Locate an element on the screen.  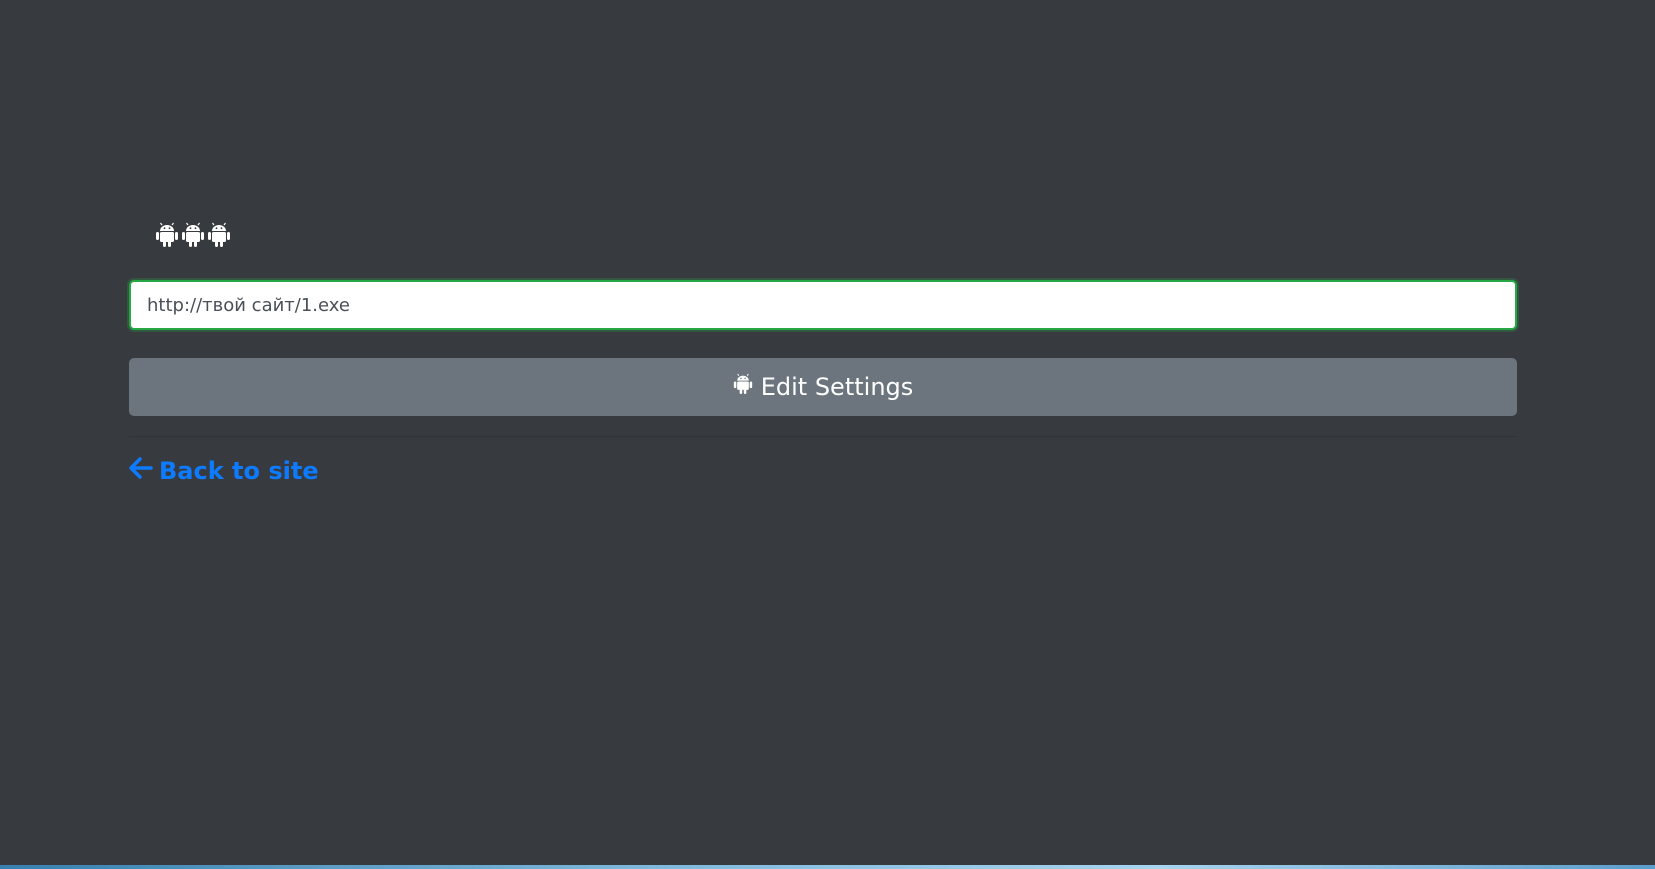
edit-settings-button: Edit Settings is located at coordinates (823, 387).